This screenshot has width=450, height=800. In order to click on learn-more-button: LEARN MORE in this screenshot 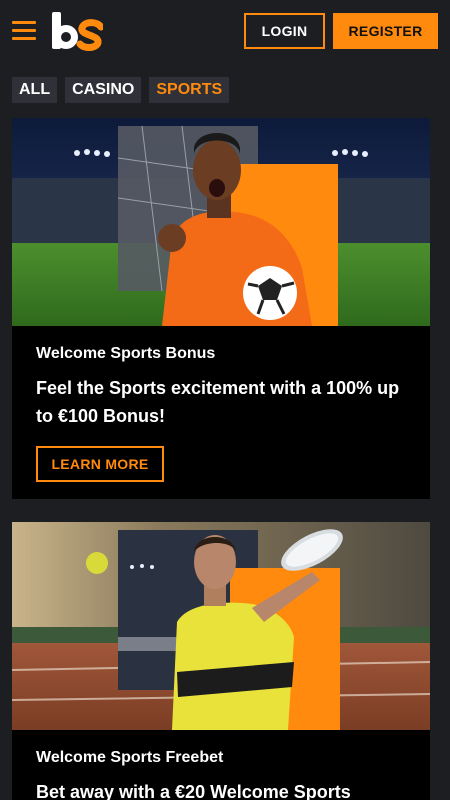, I will do `click(100, 464)`.